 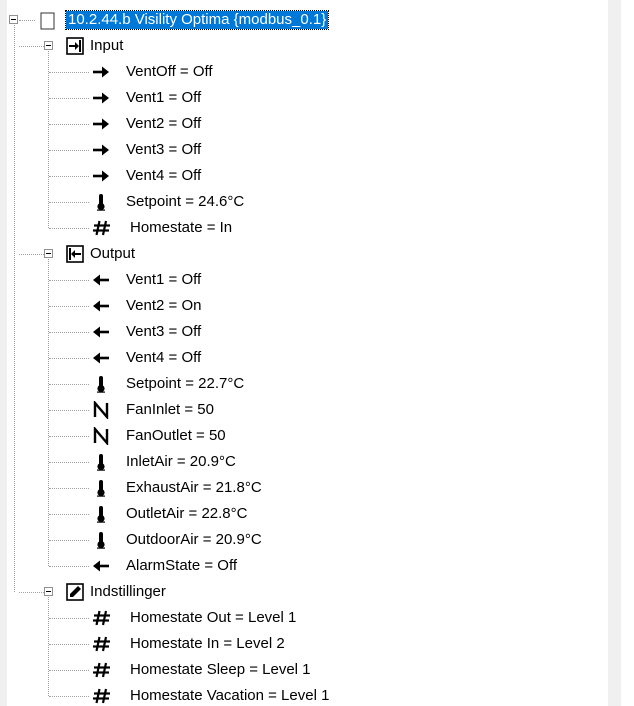 What do you see at coordinates (128, 591) in the screenshot?
I see `tree-group-label: Indstillinger` at bounding box center [128, 591].